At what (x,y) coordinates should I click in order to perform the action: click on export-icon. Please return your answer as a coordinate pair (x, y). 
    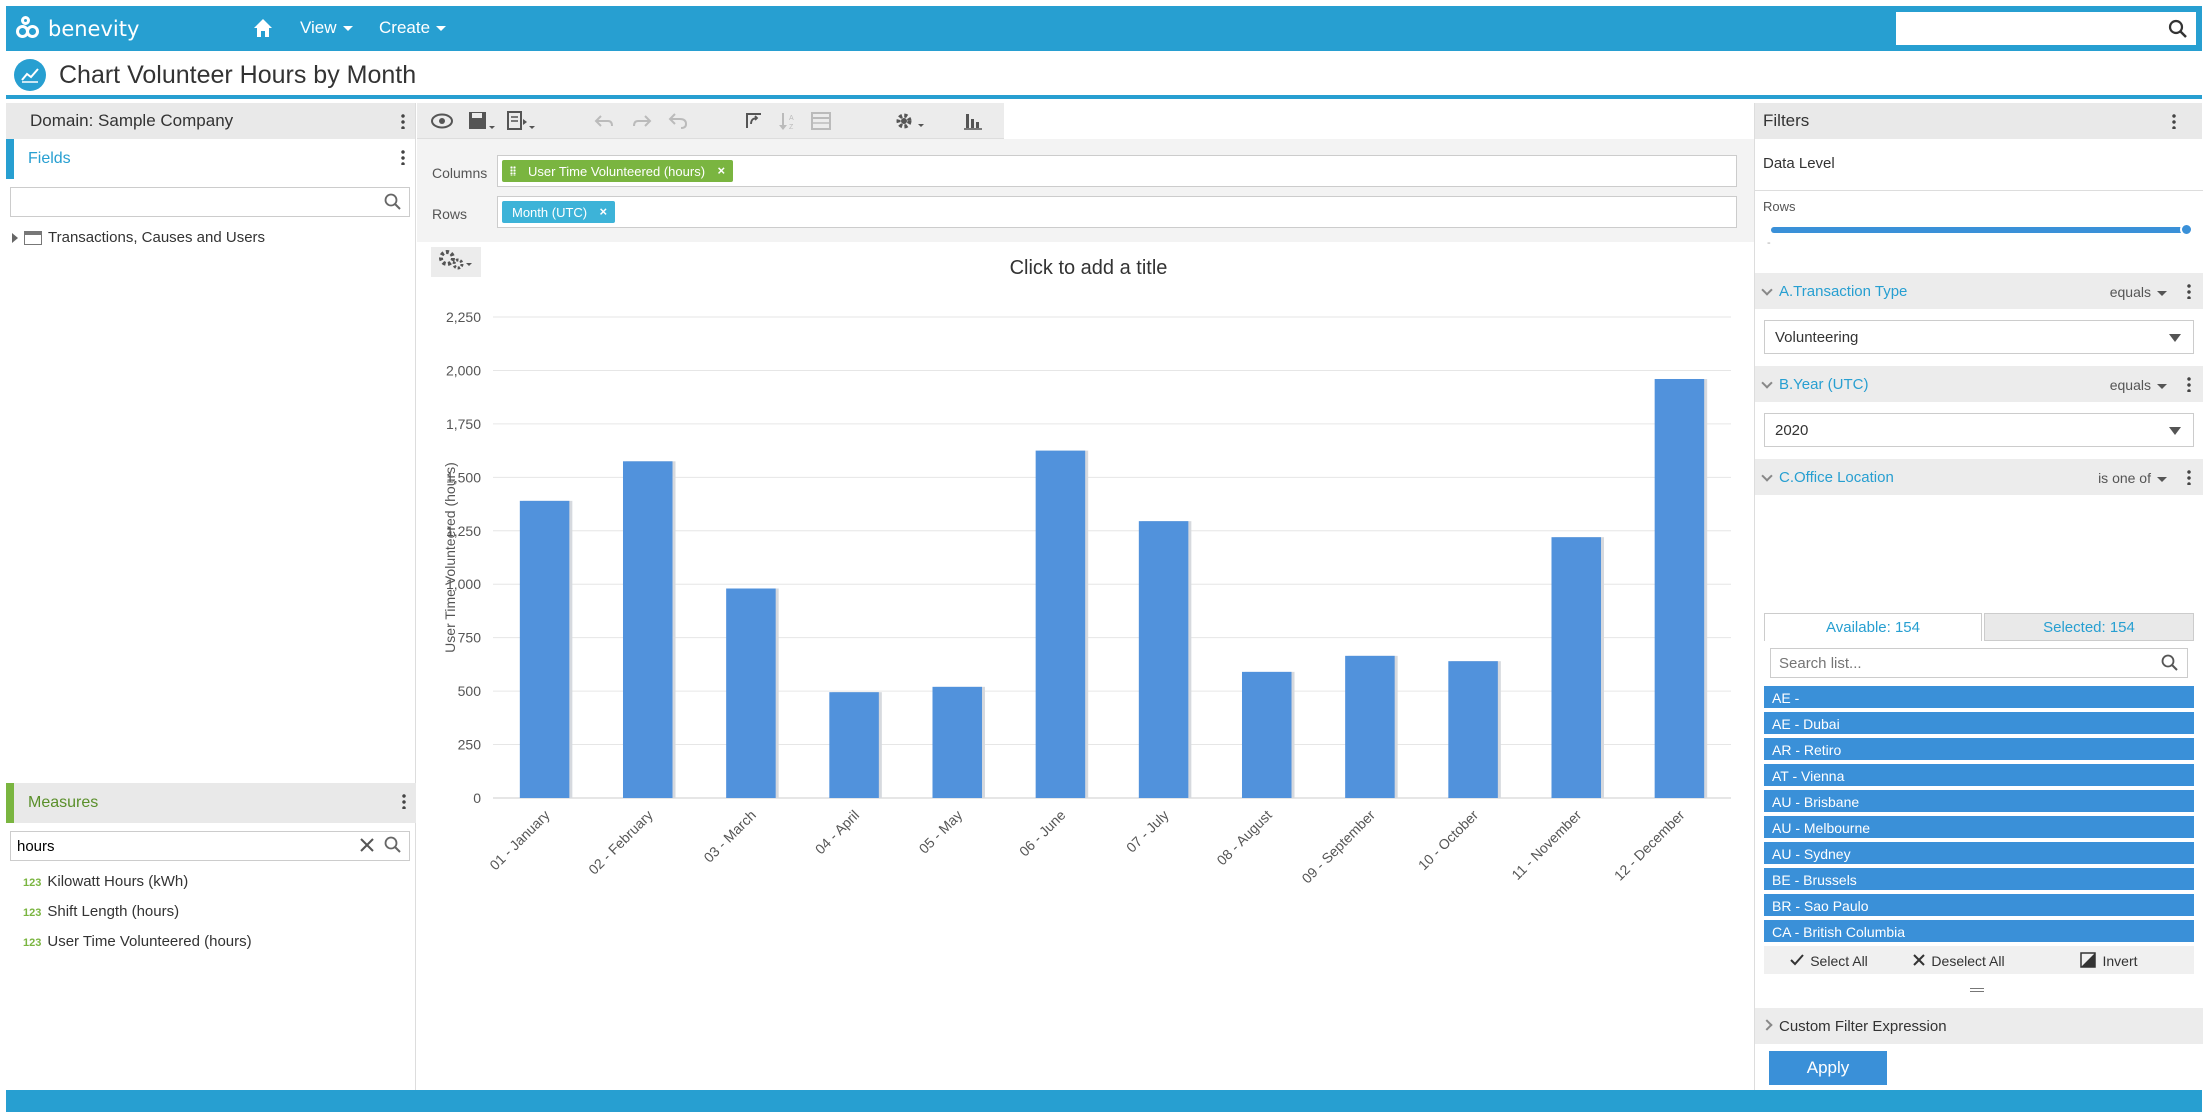
    Looking at the image, I should click on (521, 121).